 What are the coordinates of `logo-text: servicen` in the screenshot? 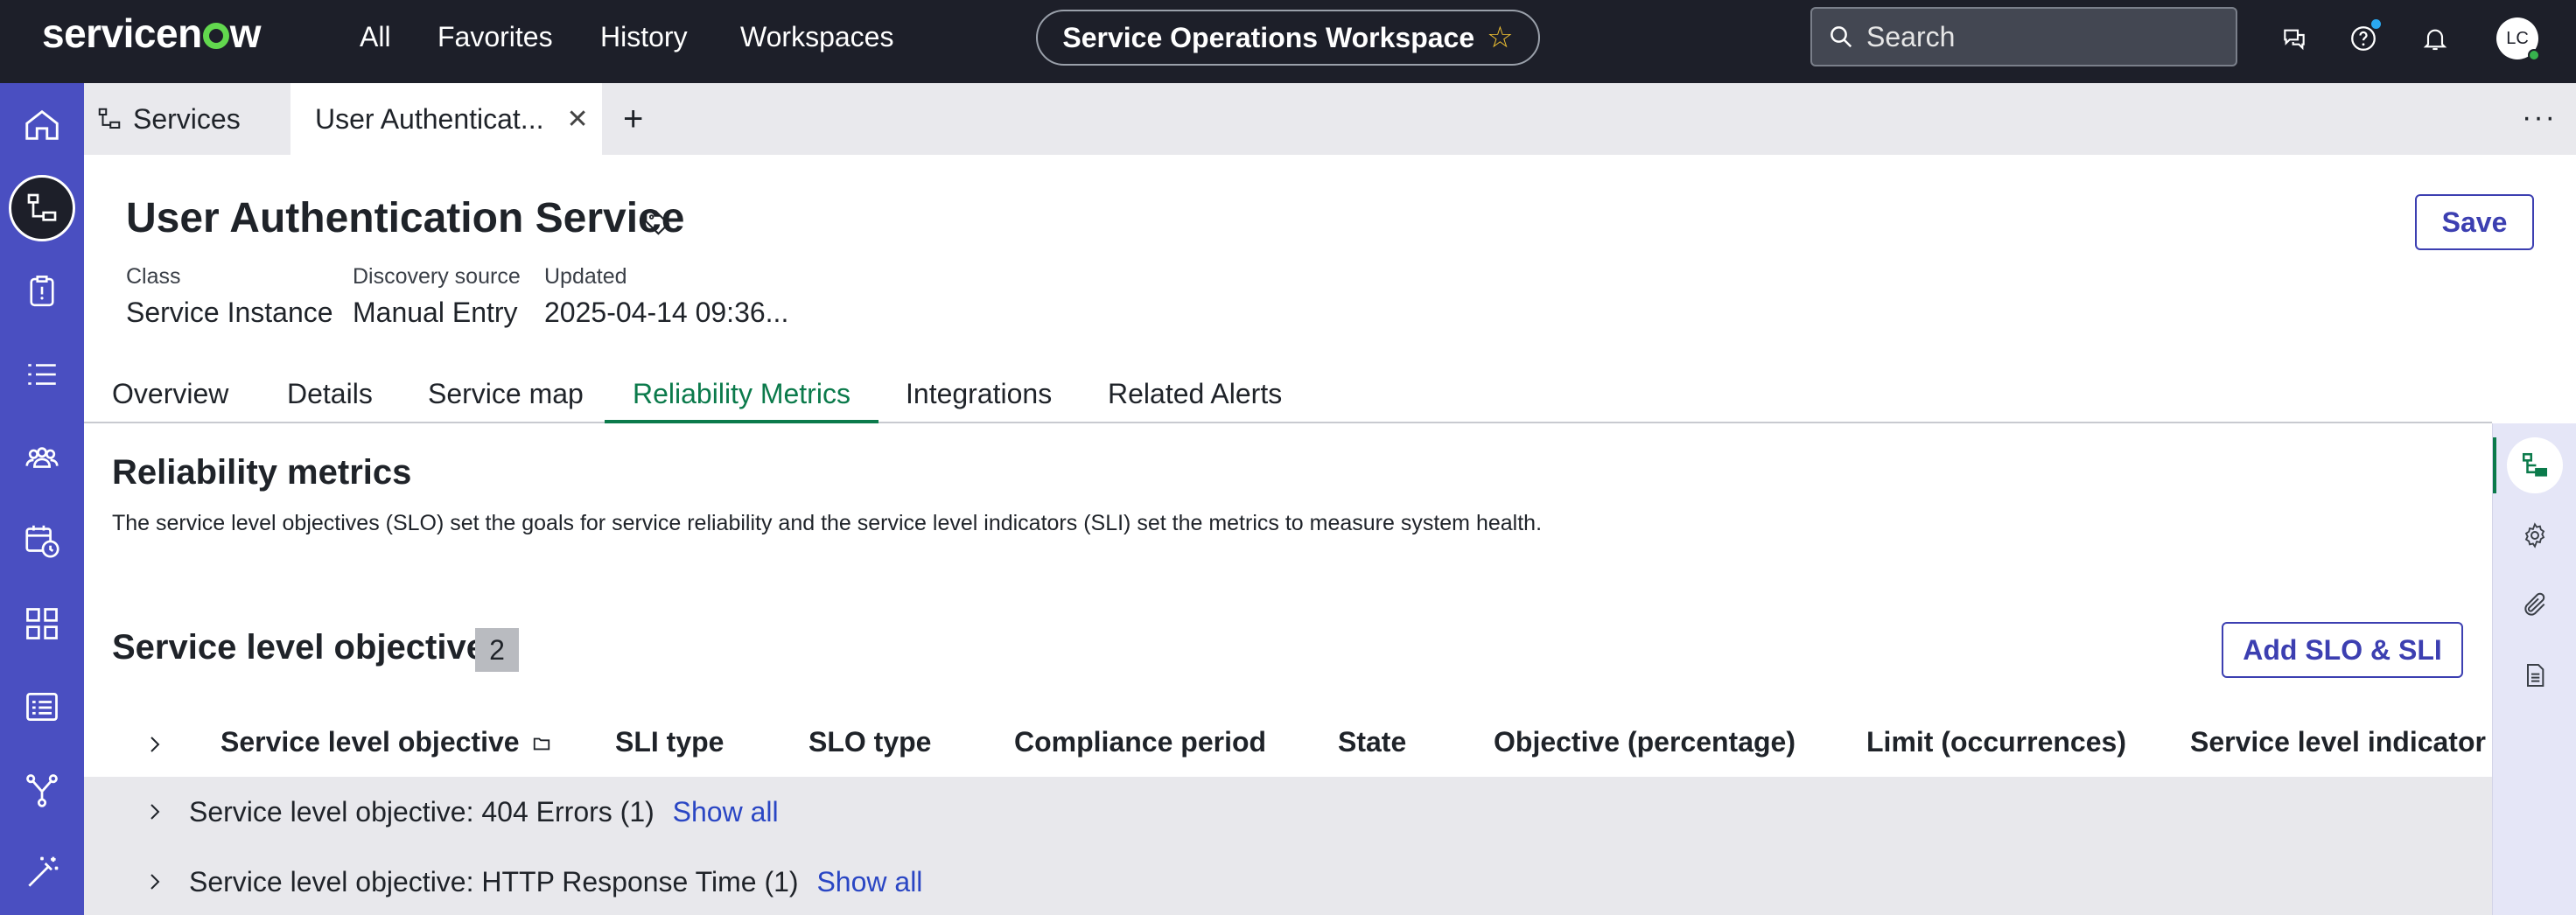 It's located at (122, 33).